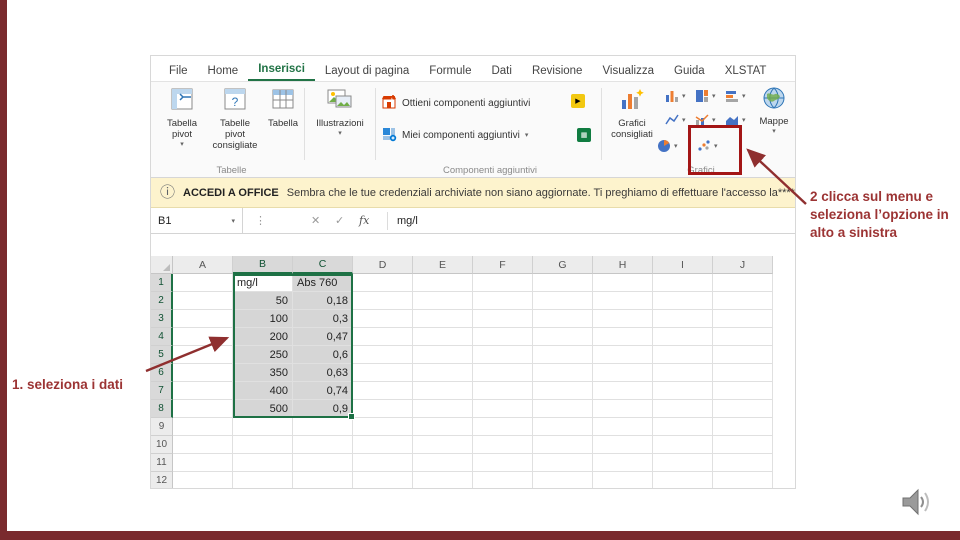 The image size is (960, 540). I want to click on row-header-6: 6, so click(162, 373).